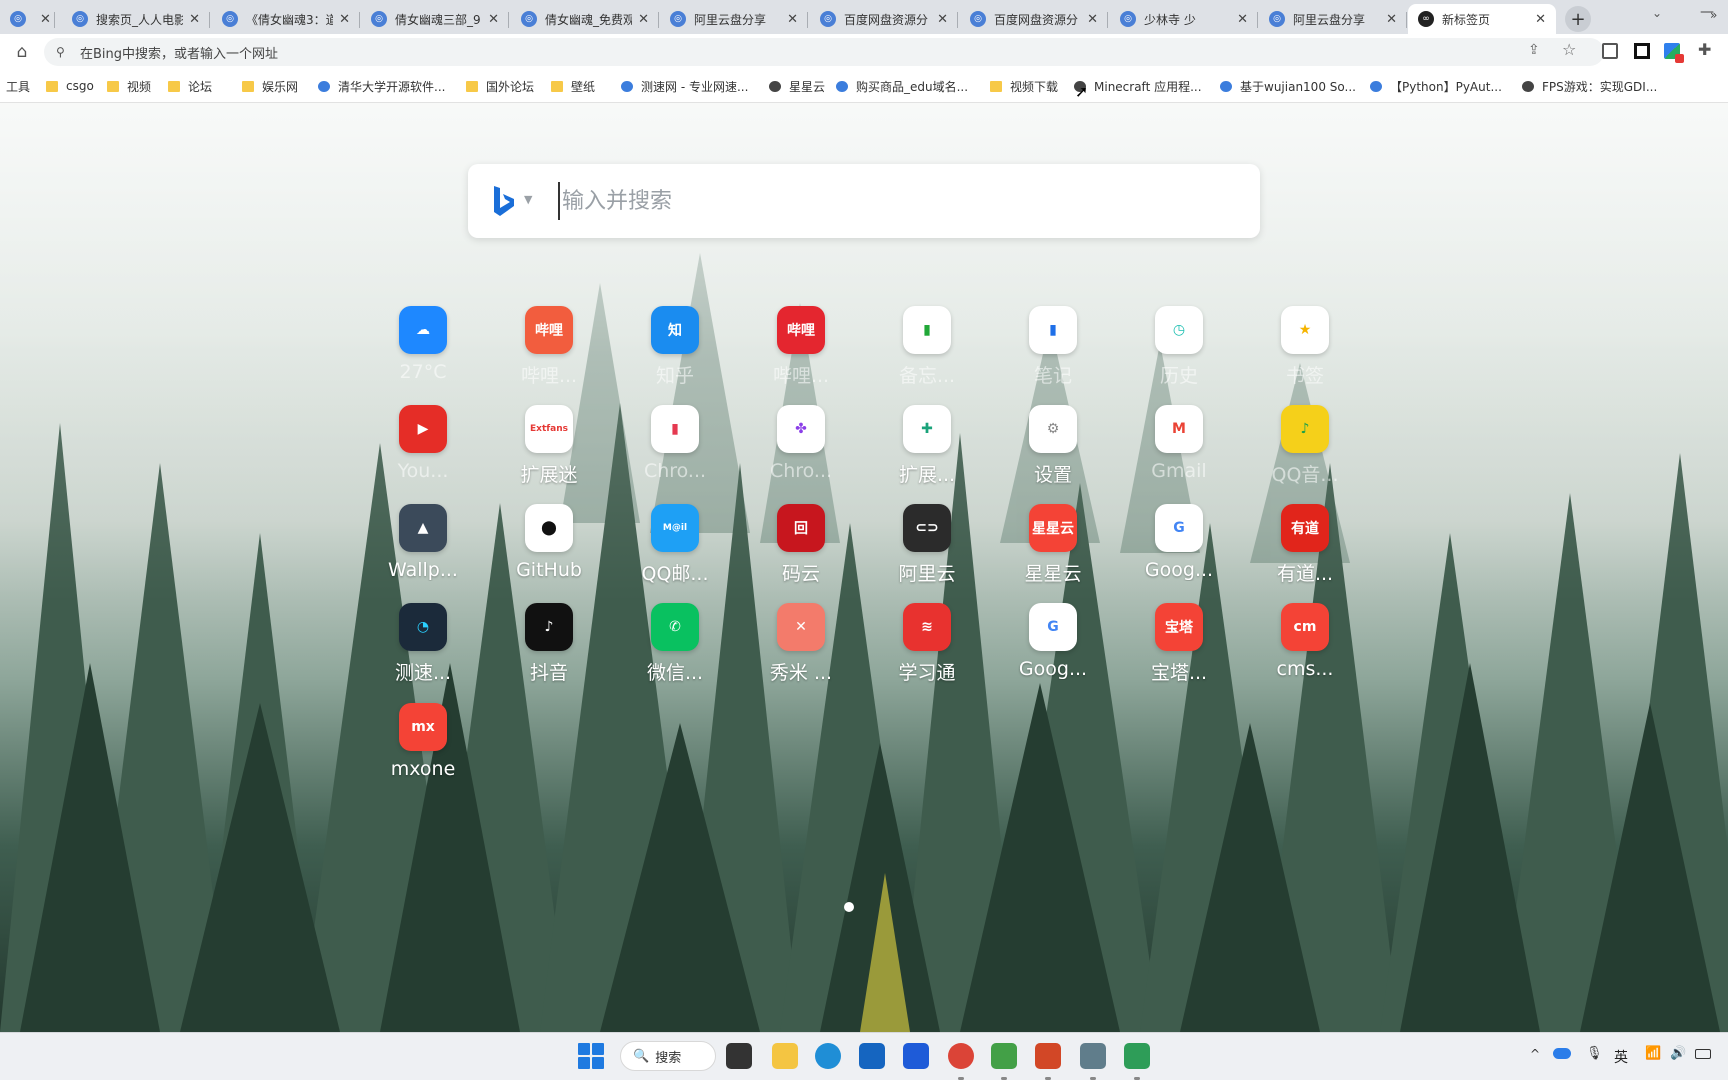 The width and height of the screenshot is (1728, 1080). Describe the element at coordinates (1578, 19) in the screenshot. I see `new-tab-button: +` at that location.